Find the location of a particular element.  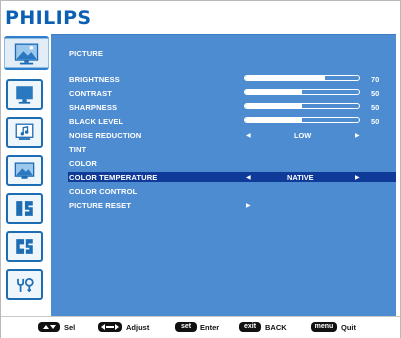

contrast-slider is located at coordinates (302, 92).